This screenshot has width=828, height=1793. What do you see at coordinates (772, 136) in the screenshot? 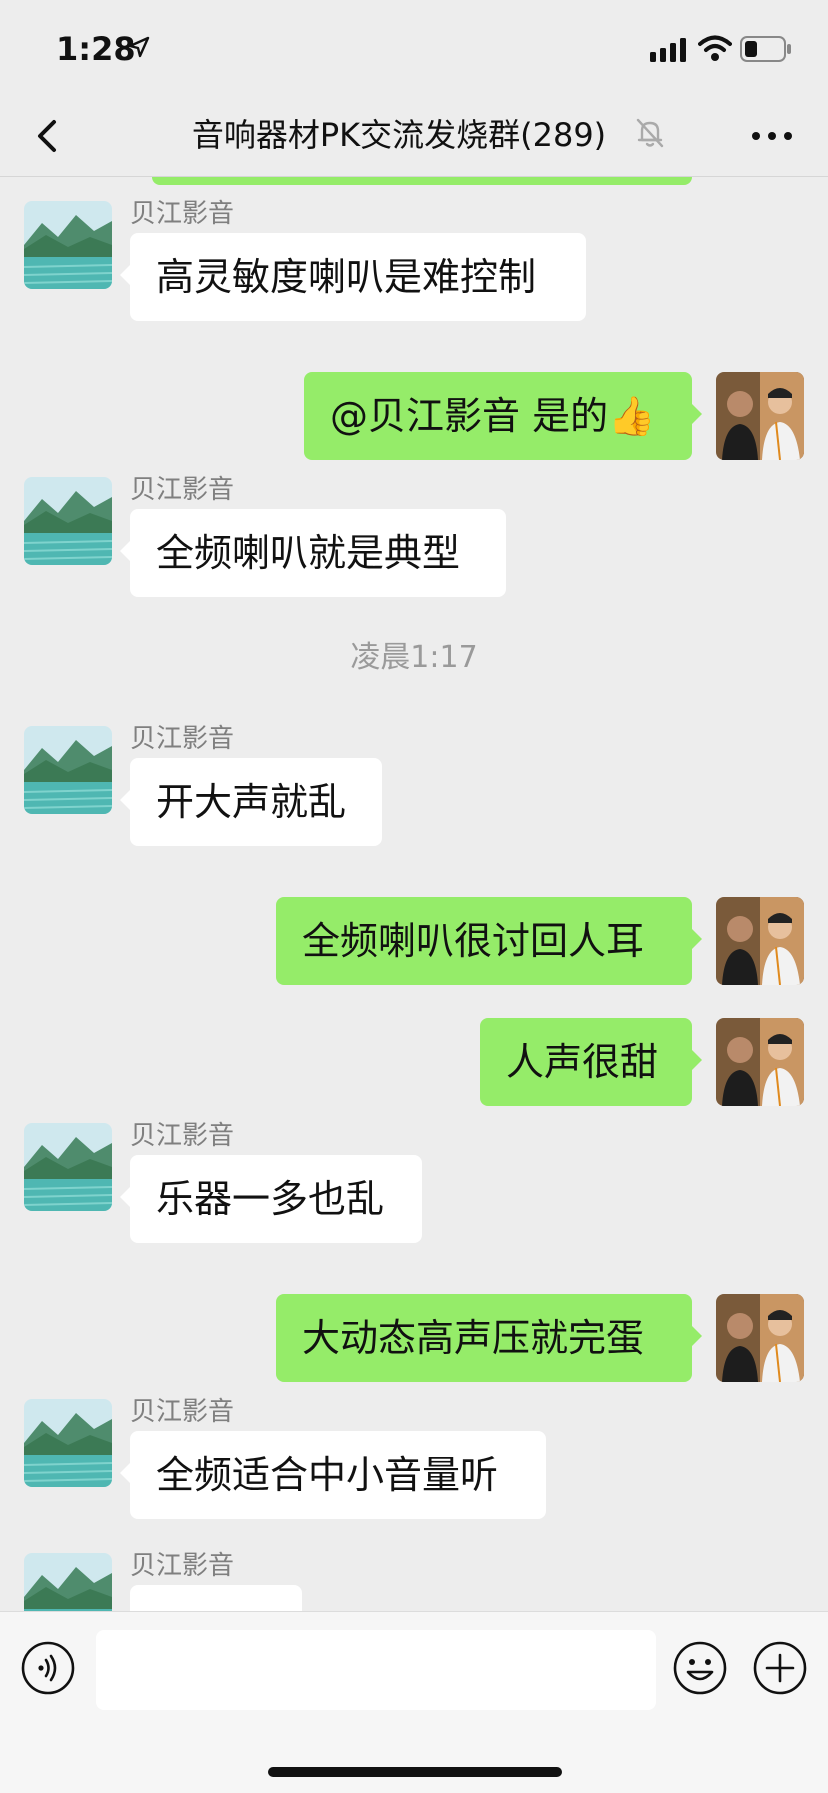
I see `ellipsis-icon` at bounding box center [772, 136].